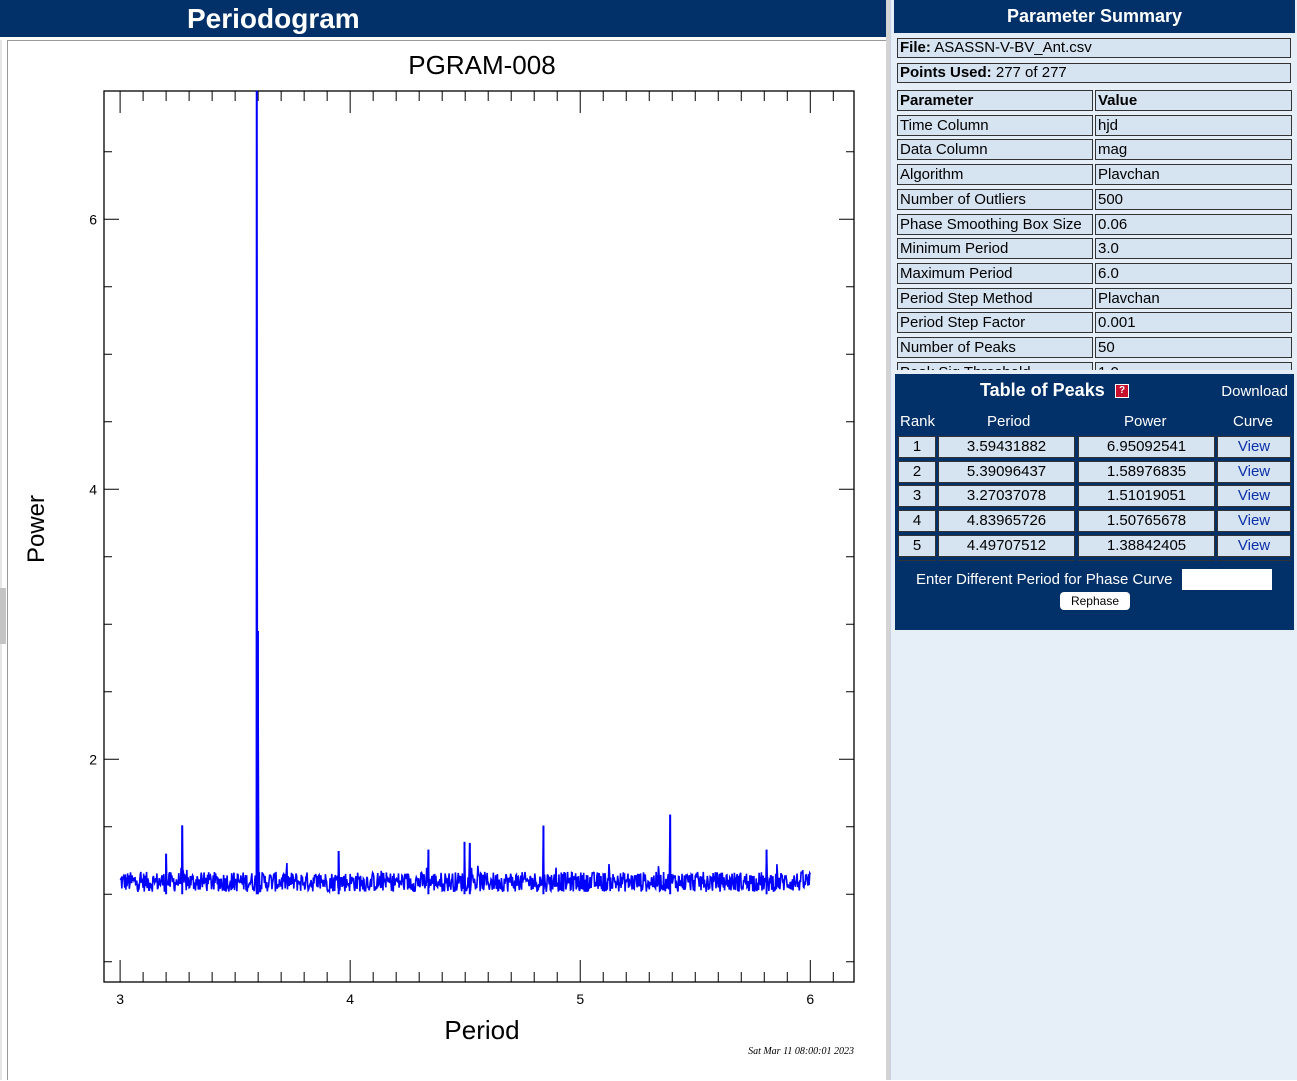 Image resolution: width=1297 pixels, height=1081 pixels. What do you see at coordinates (1006, 545) in the screenshot?
I see `peak-period-cell: 4.49707512` at bounding box center [1006, 545].